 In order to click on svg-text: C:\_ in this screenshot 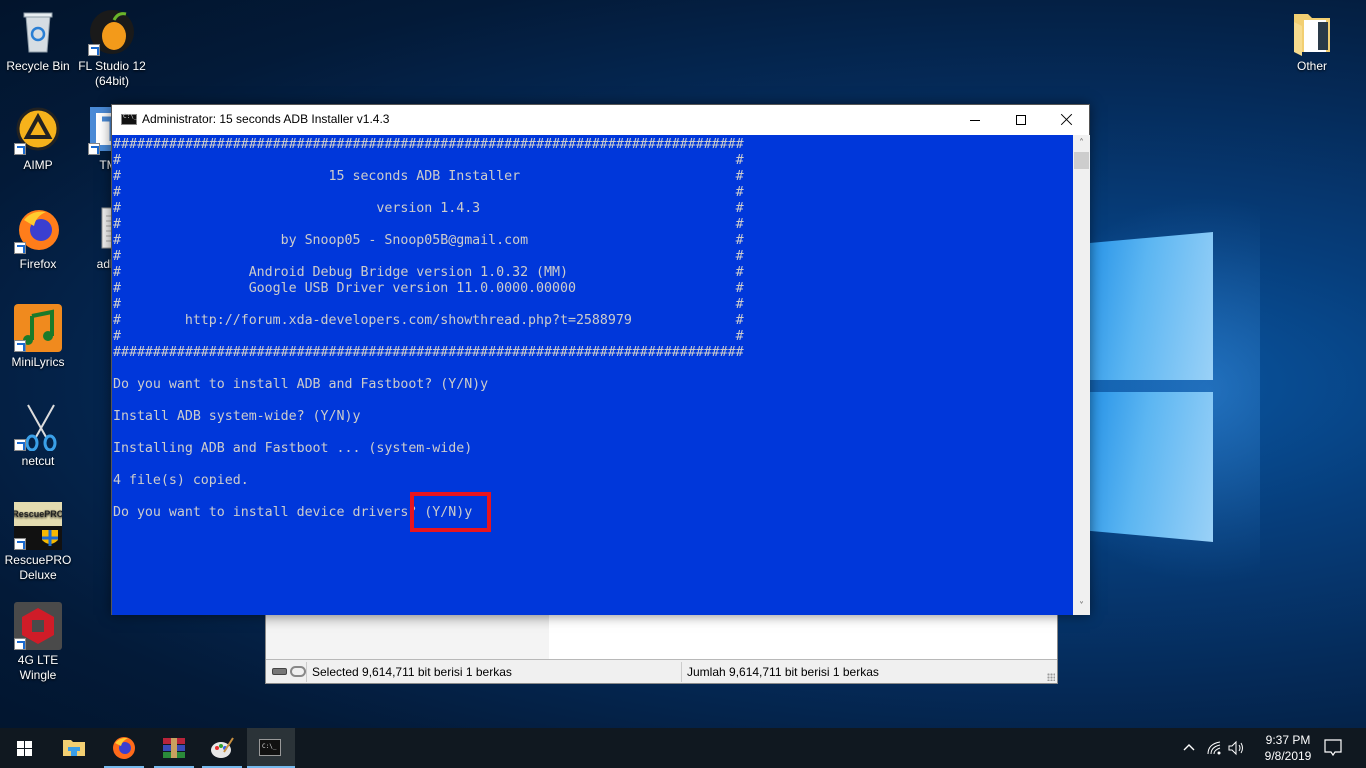, I will do `click(269, 746)`.